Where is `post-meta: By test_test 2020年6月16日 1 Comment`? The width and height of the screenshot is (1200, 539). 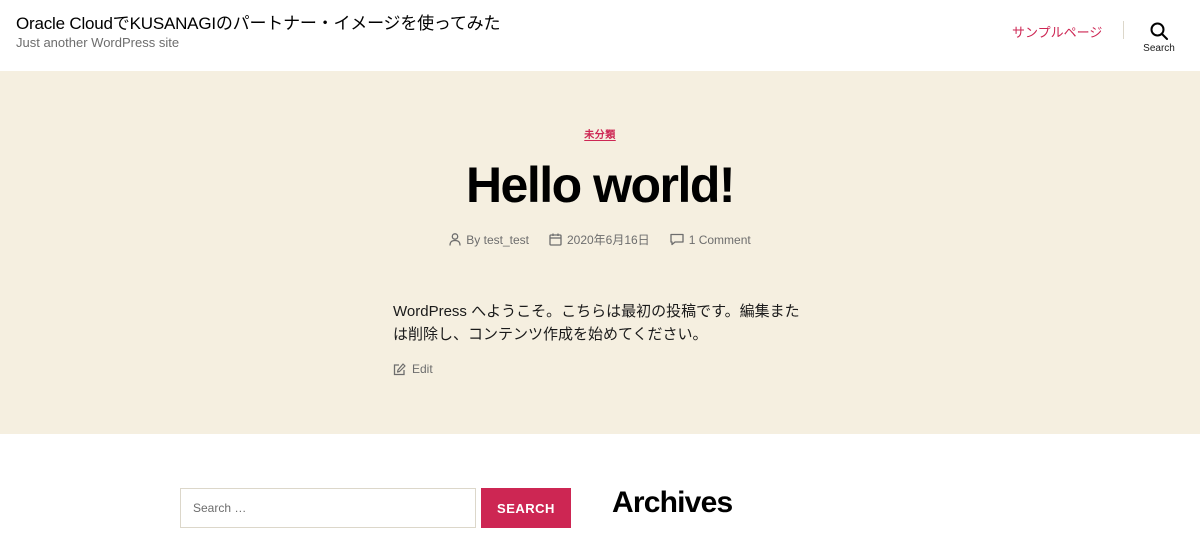 post-meta: By test_test 2020年6月16日 1 Comment is located at coordinates (600, 239).